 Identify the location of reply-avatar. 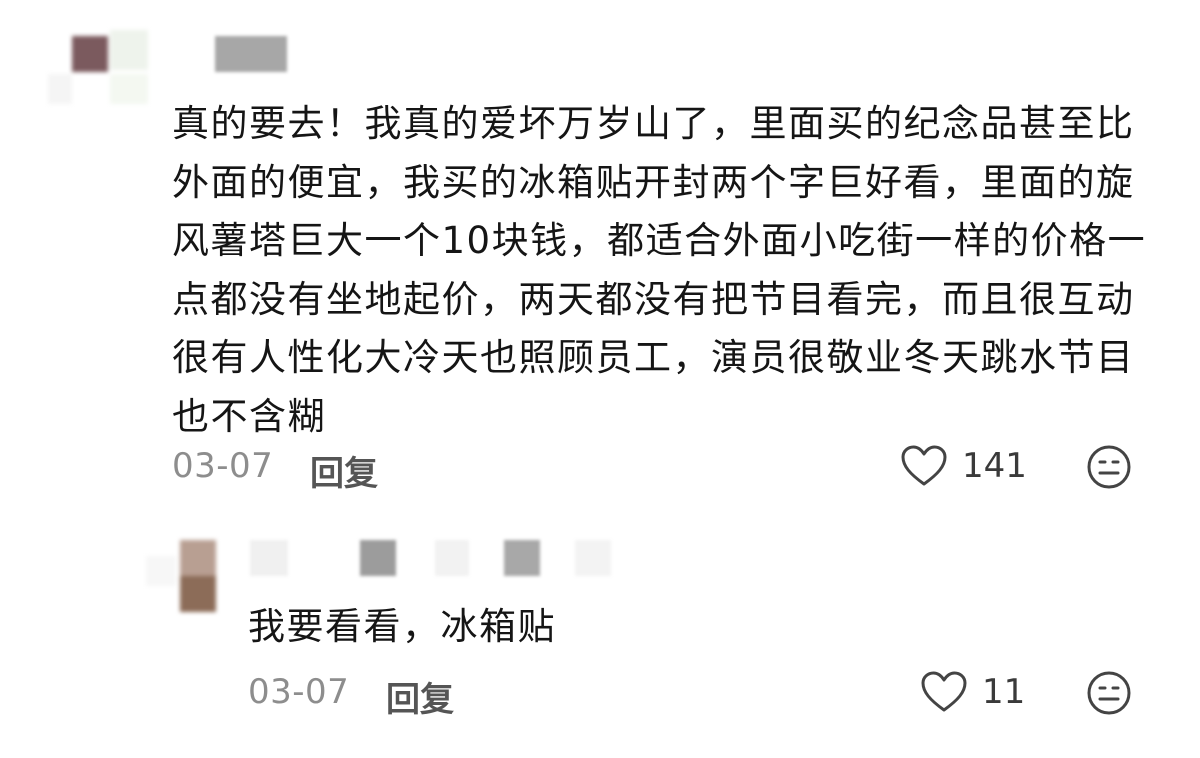
(186, 576).